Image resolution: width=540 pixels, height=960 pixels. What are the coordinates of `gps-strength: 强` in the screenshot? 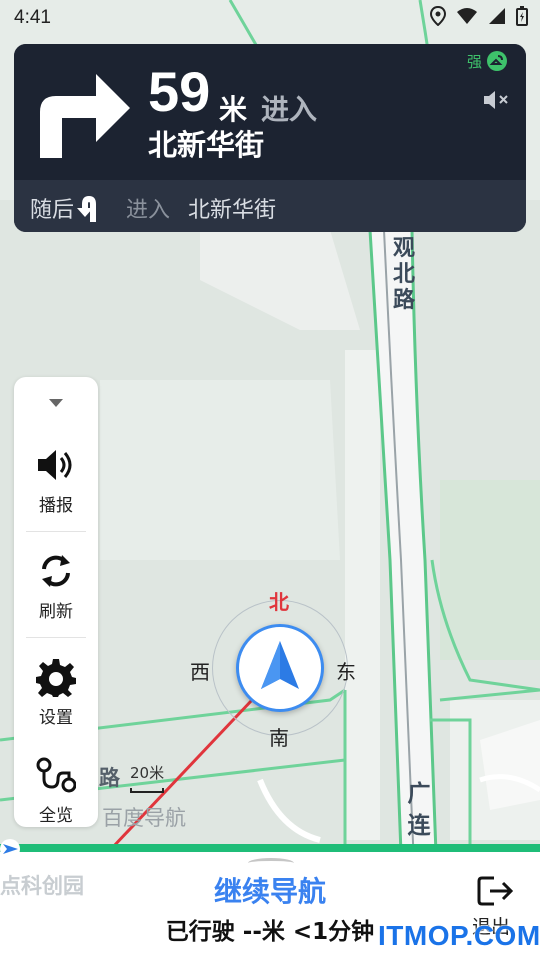 It's located at (487, 61).